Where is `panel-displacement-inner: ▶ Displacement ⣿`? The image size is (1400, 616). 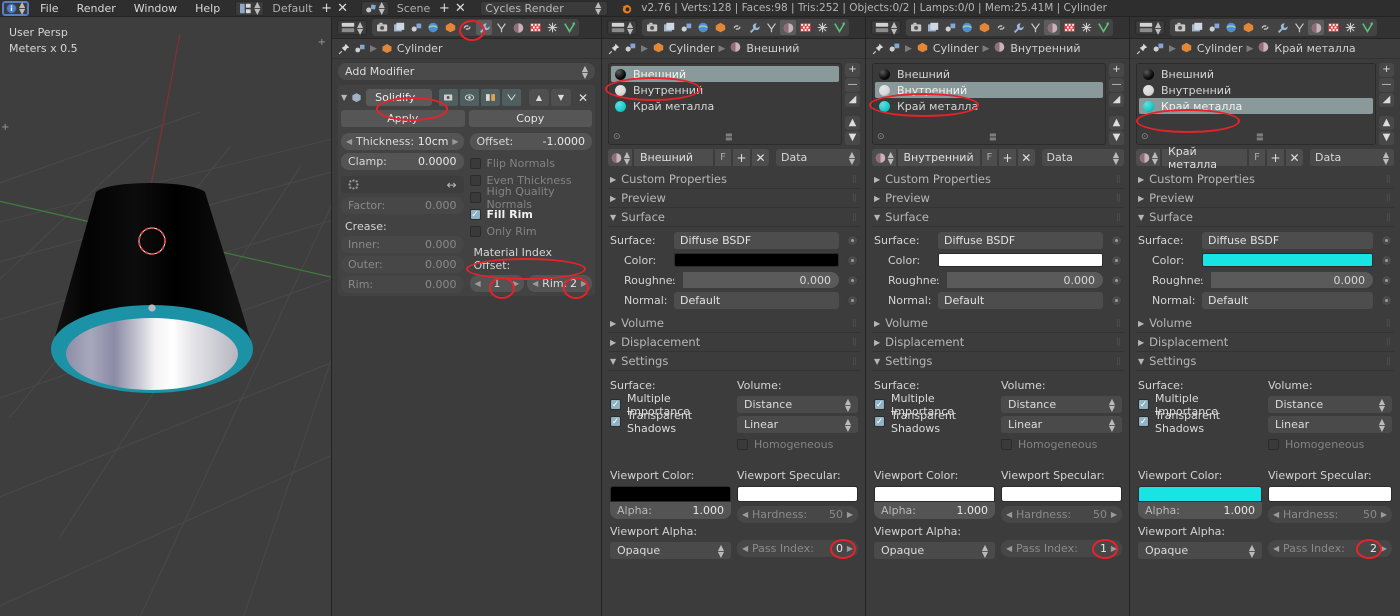
panel-displacement-inner: ▶ Displacement ⣿ is located at coordinates (998, 342).